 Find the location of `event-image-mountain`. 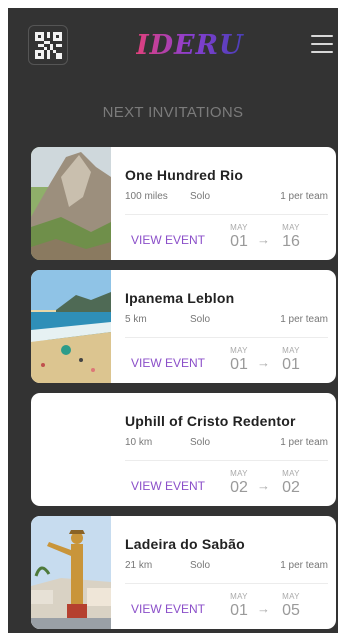

event-image-mountain is located at coordinates (71, 203).